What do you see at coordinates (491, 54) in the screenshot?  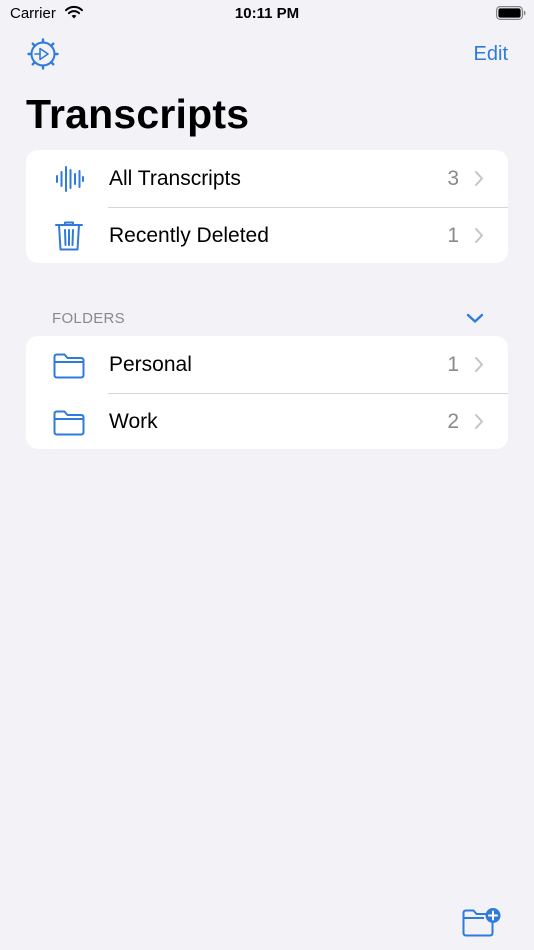 I see `edit-button: Edit` at bounding box center [491, 54].